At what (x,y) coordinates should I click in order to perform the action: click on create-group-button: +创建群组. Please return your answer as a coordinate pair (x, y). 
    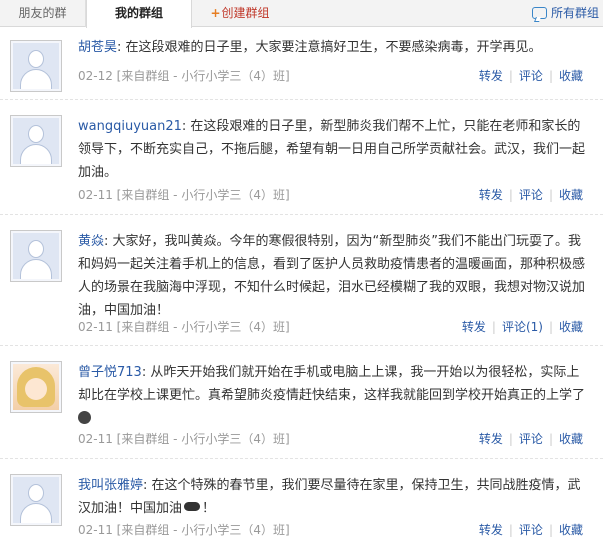
    Looking at the image, I should click on (240, 13).